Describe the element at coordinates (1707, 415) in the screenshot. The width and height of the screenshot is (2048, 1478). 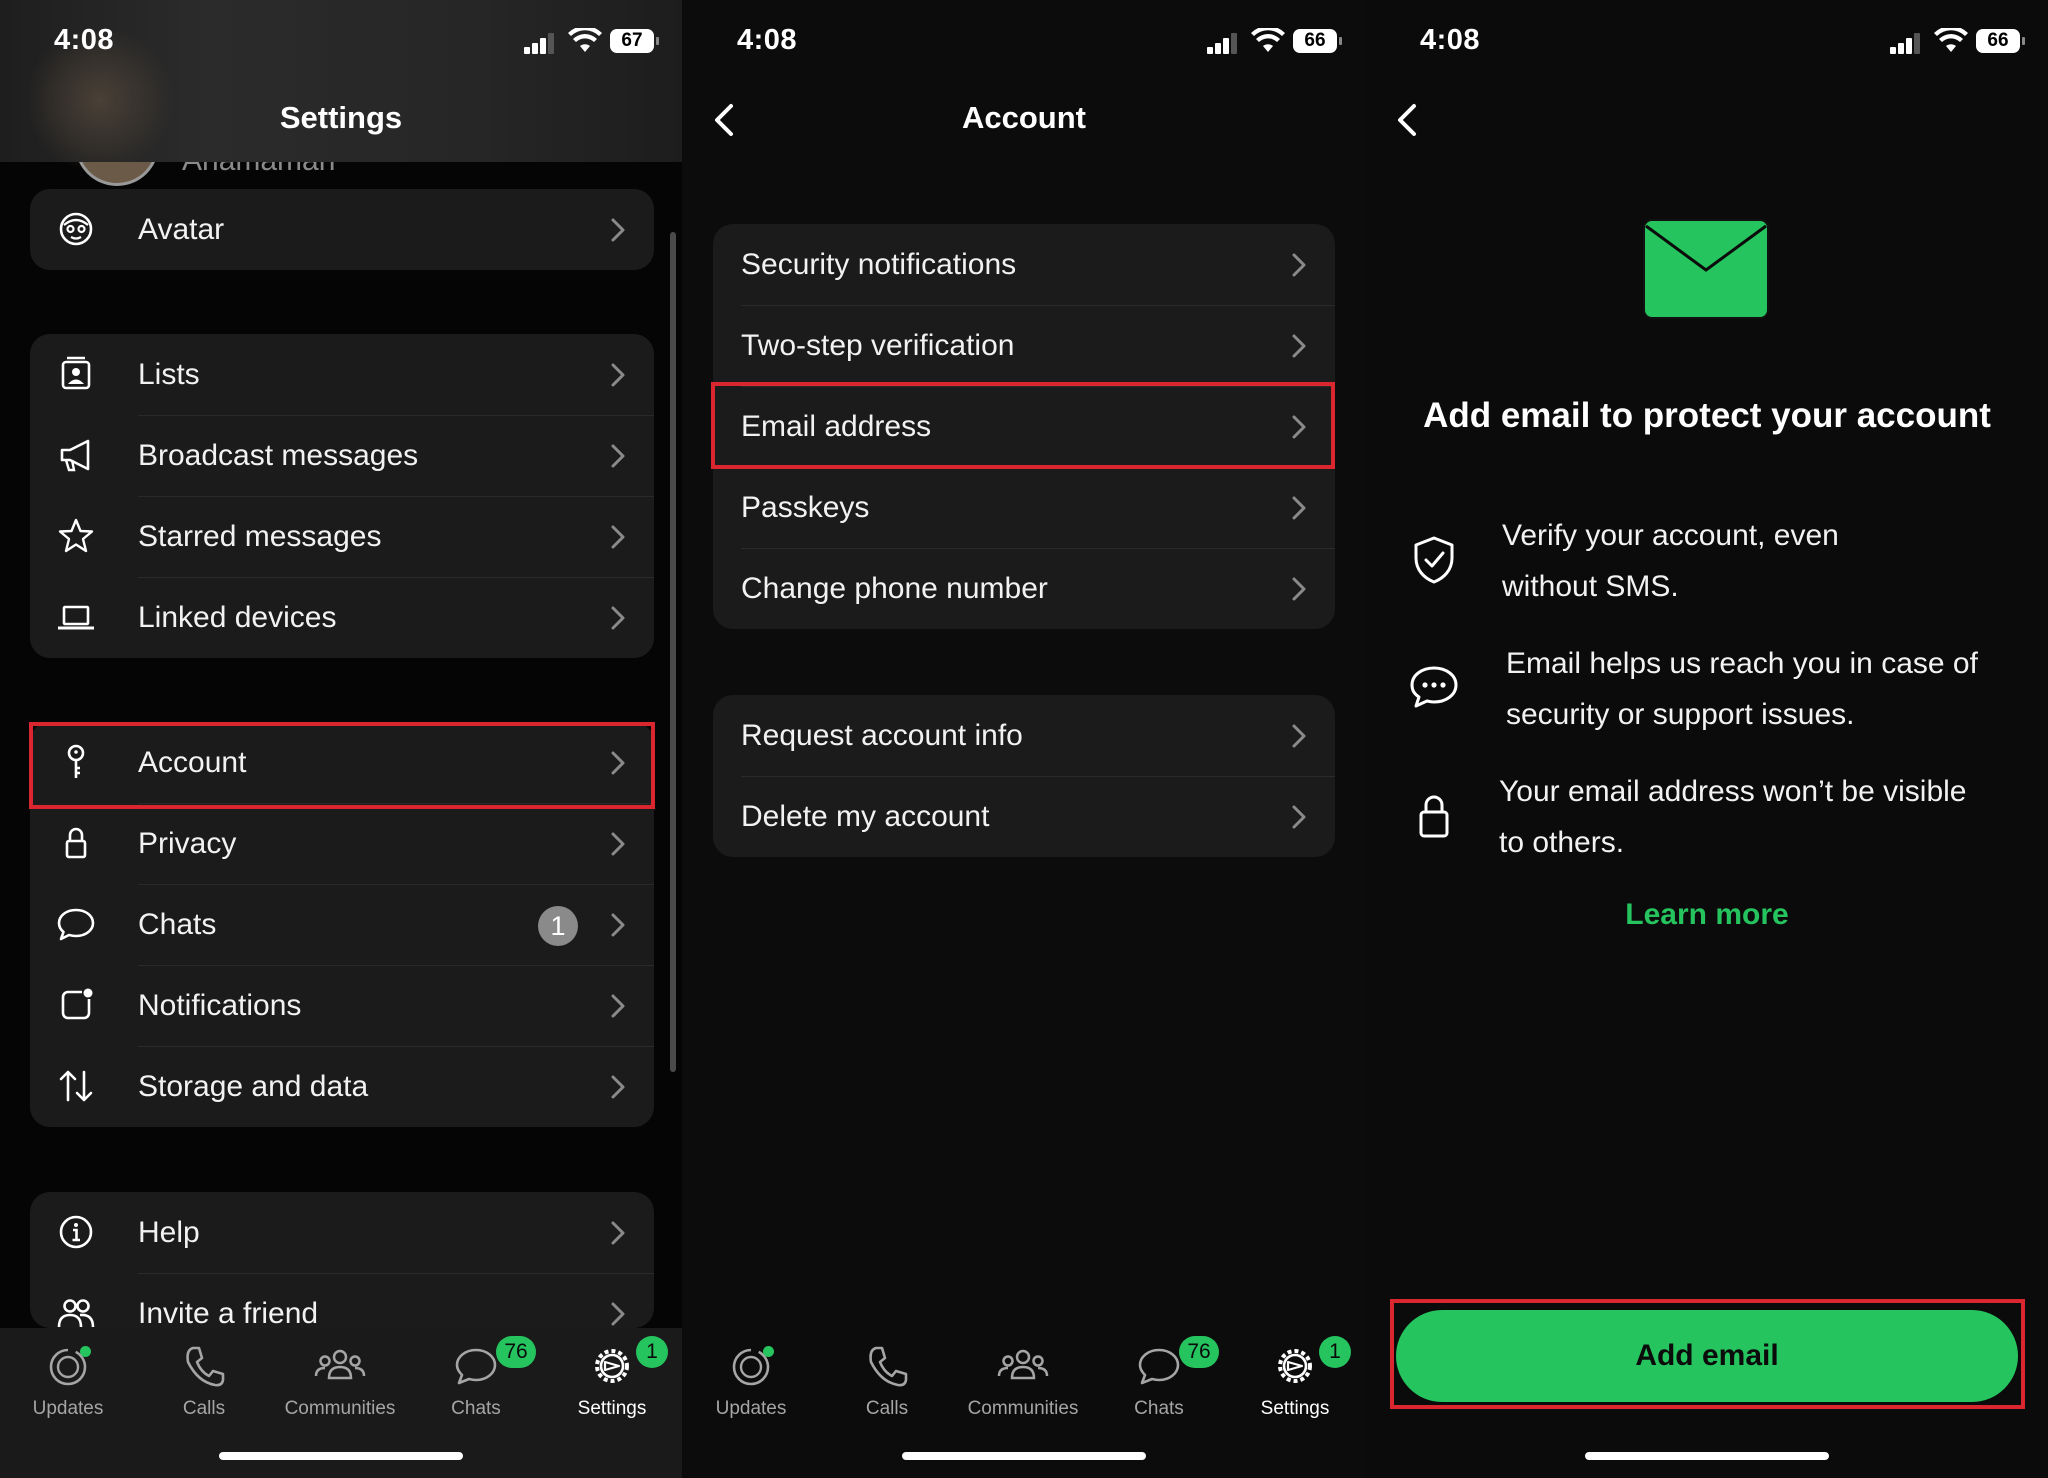
I see `email-heading: Add email to protect your account` at that location.